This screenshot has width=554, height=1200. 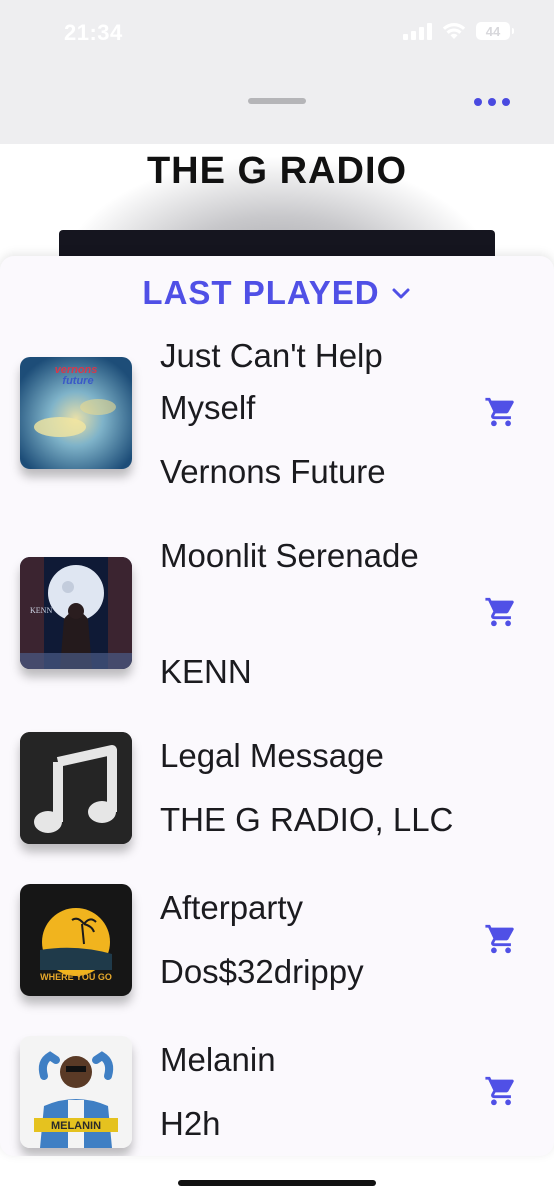 I want to click on album-art: MELANIN, so click(x=76, y=1092).